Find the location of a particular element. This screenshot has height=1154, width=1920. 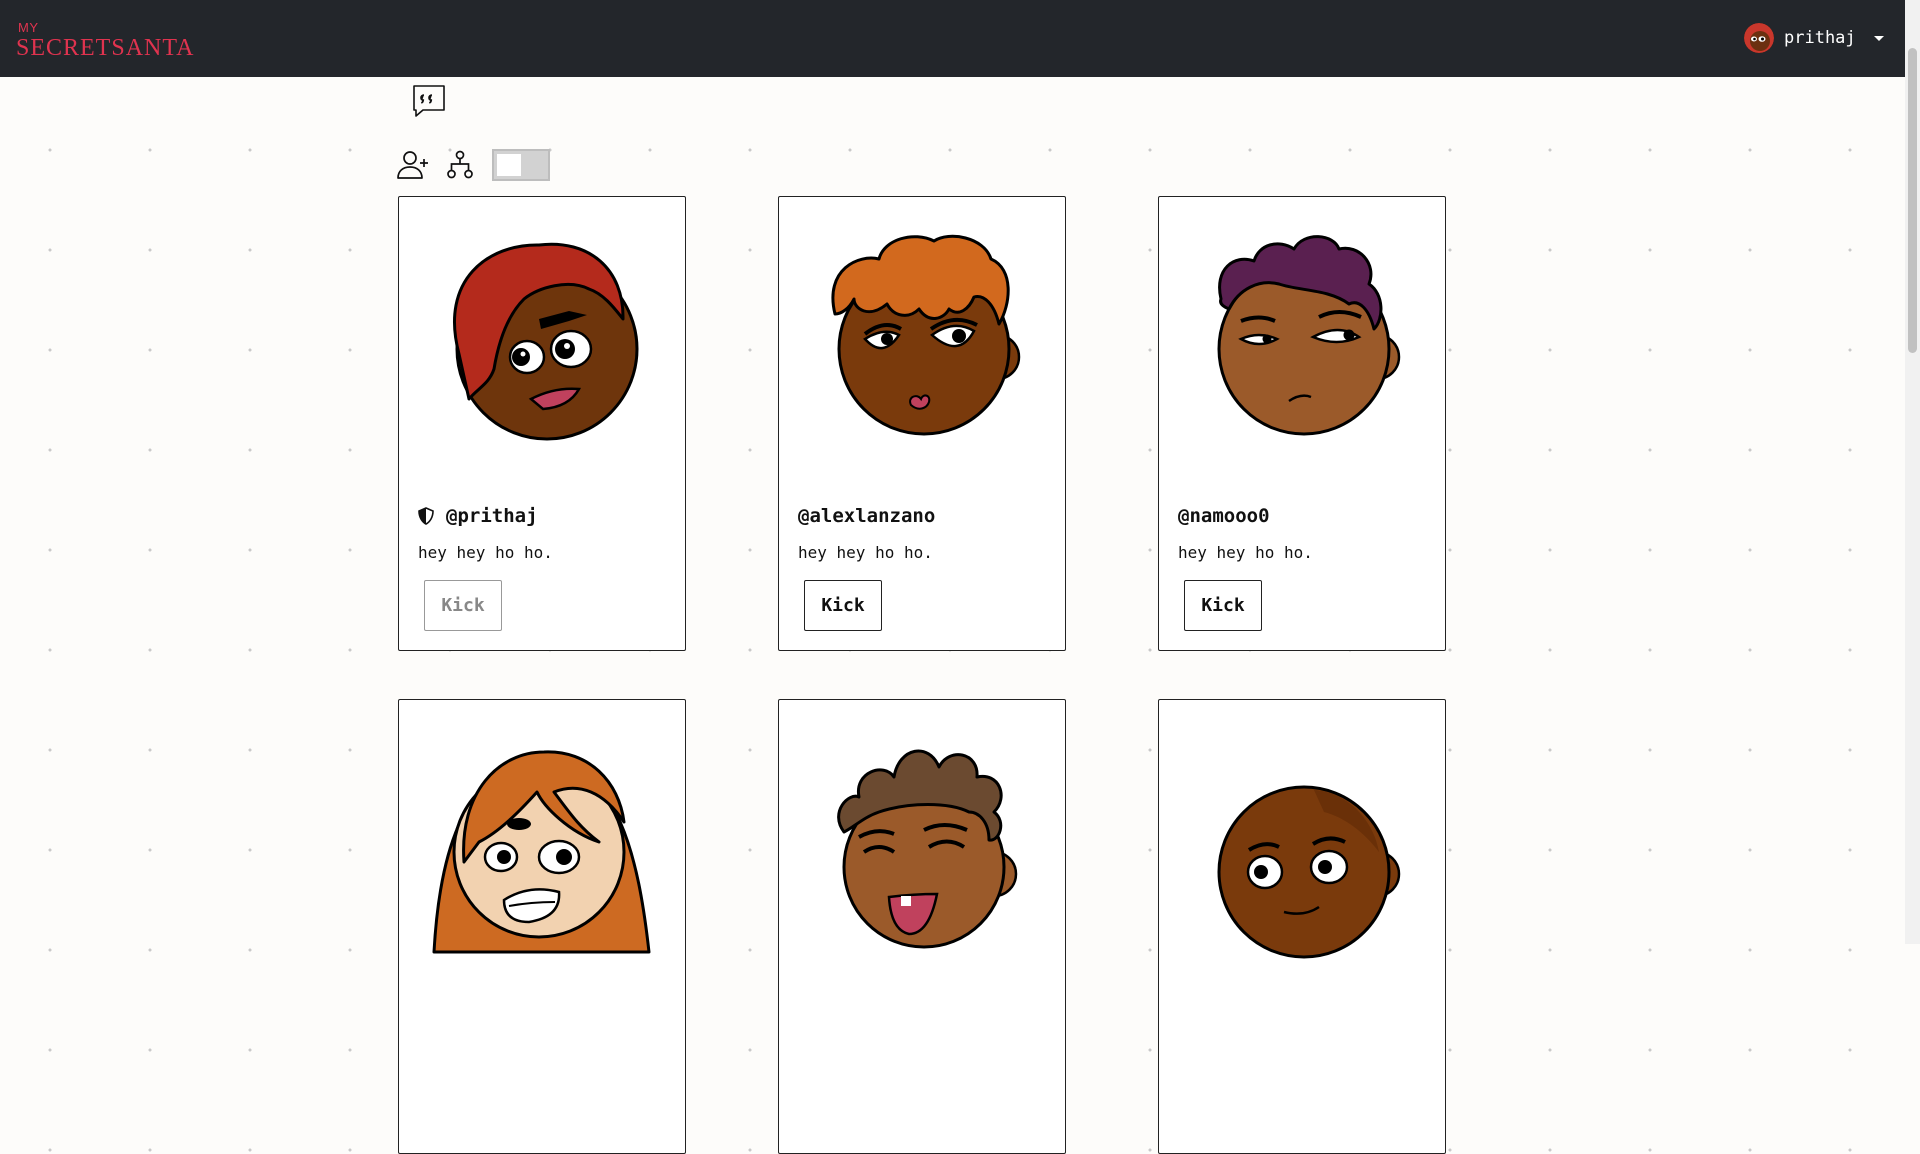

member-card-3: @namooo0 hey hey ho ho. Kick is located at coordinates (1302, 423).